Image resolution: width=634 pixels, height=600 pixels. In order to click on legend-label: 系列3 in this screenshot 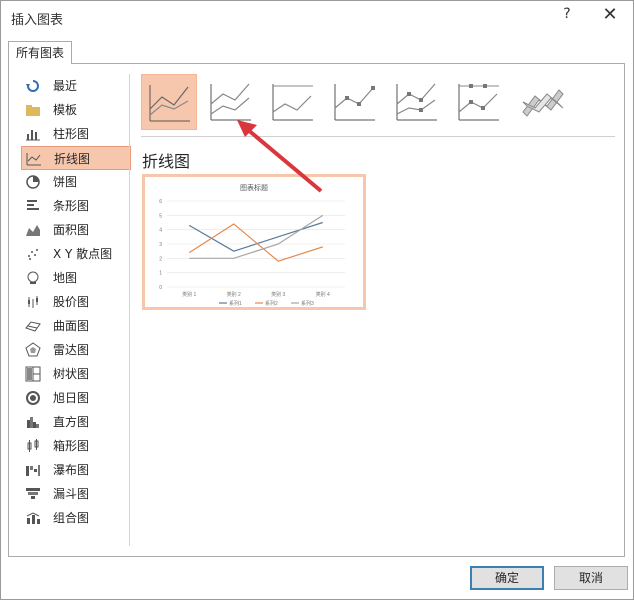, I will do `click(307, 303)`.